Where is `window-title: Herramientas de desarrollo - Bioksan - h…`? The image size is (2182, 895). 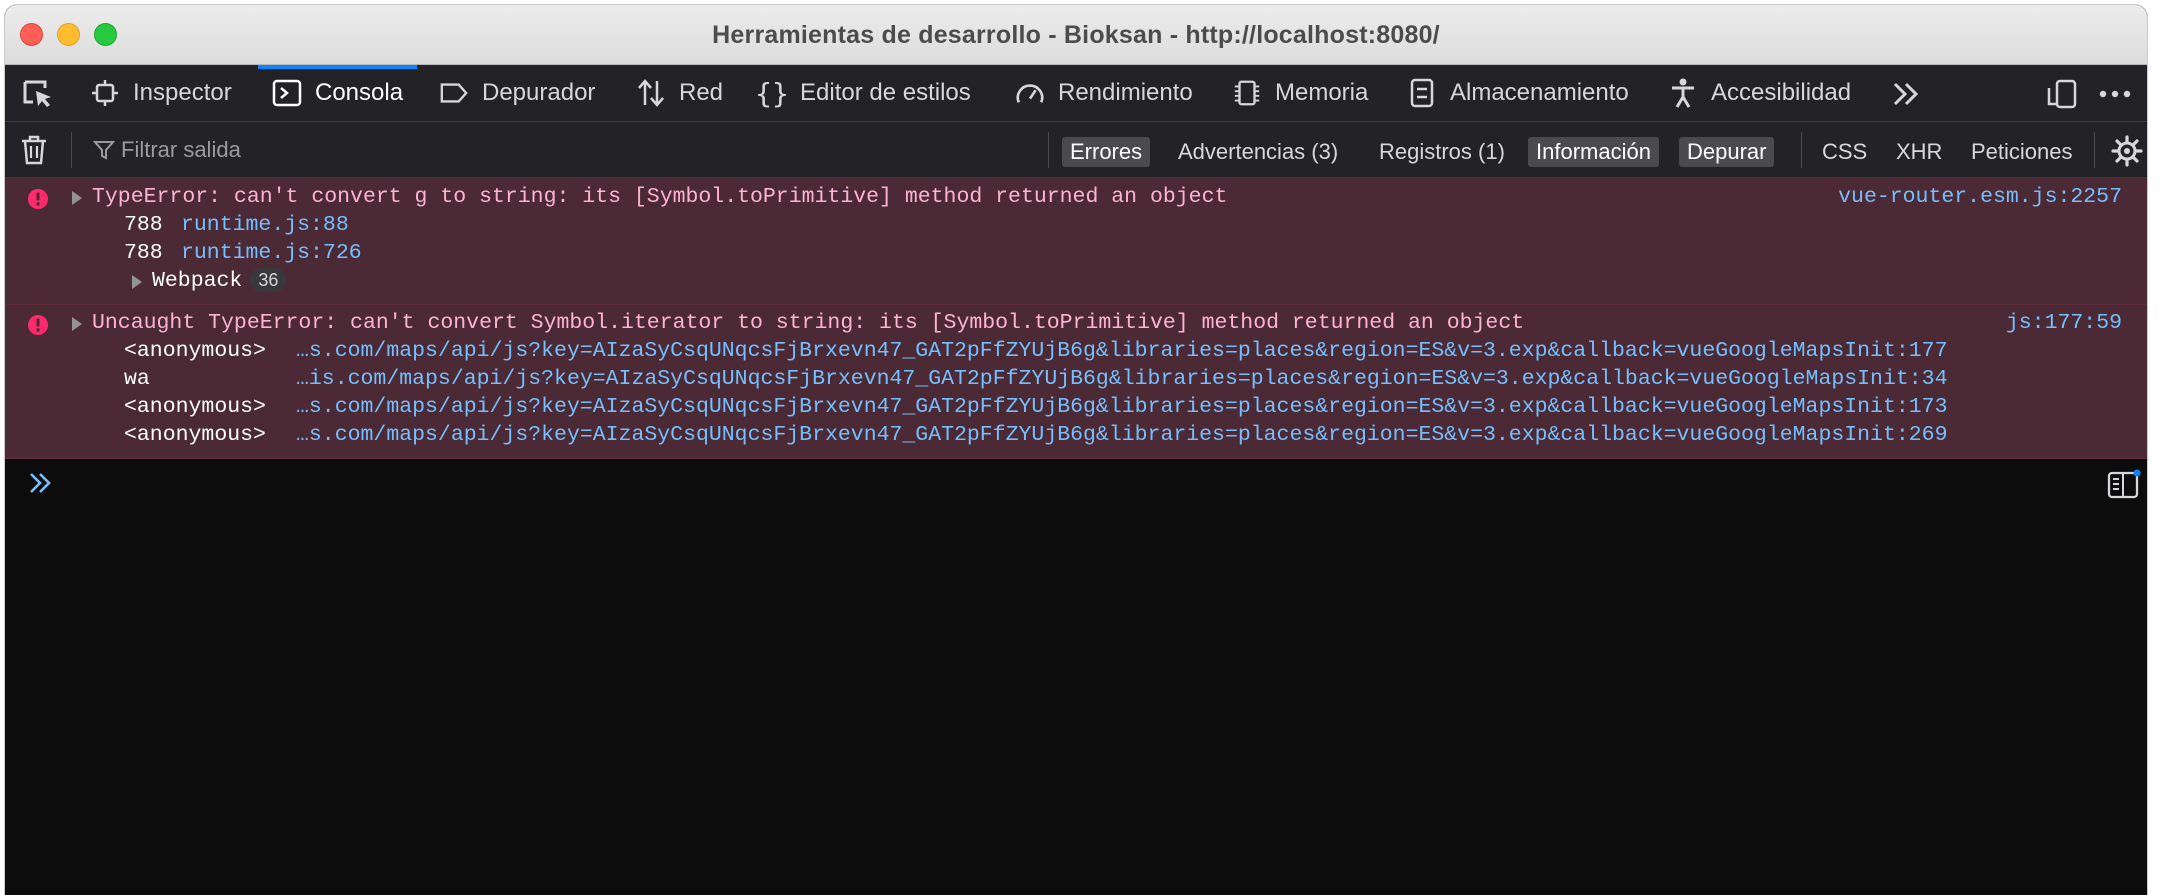 window-title: Herramientas de desarrollo - Bioksan - h… is located at coordinates (1076, 35).